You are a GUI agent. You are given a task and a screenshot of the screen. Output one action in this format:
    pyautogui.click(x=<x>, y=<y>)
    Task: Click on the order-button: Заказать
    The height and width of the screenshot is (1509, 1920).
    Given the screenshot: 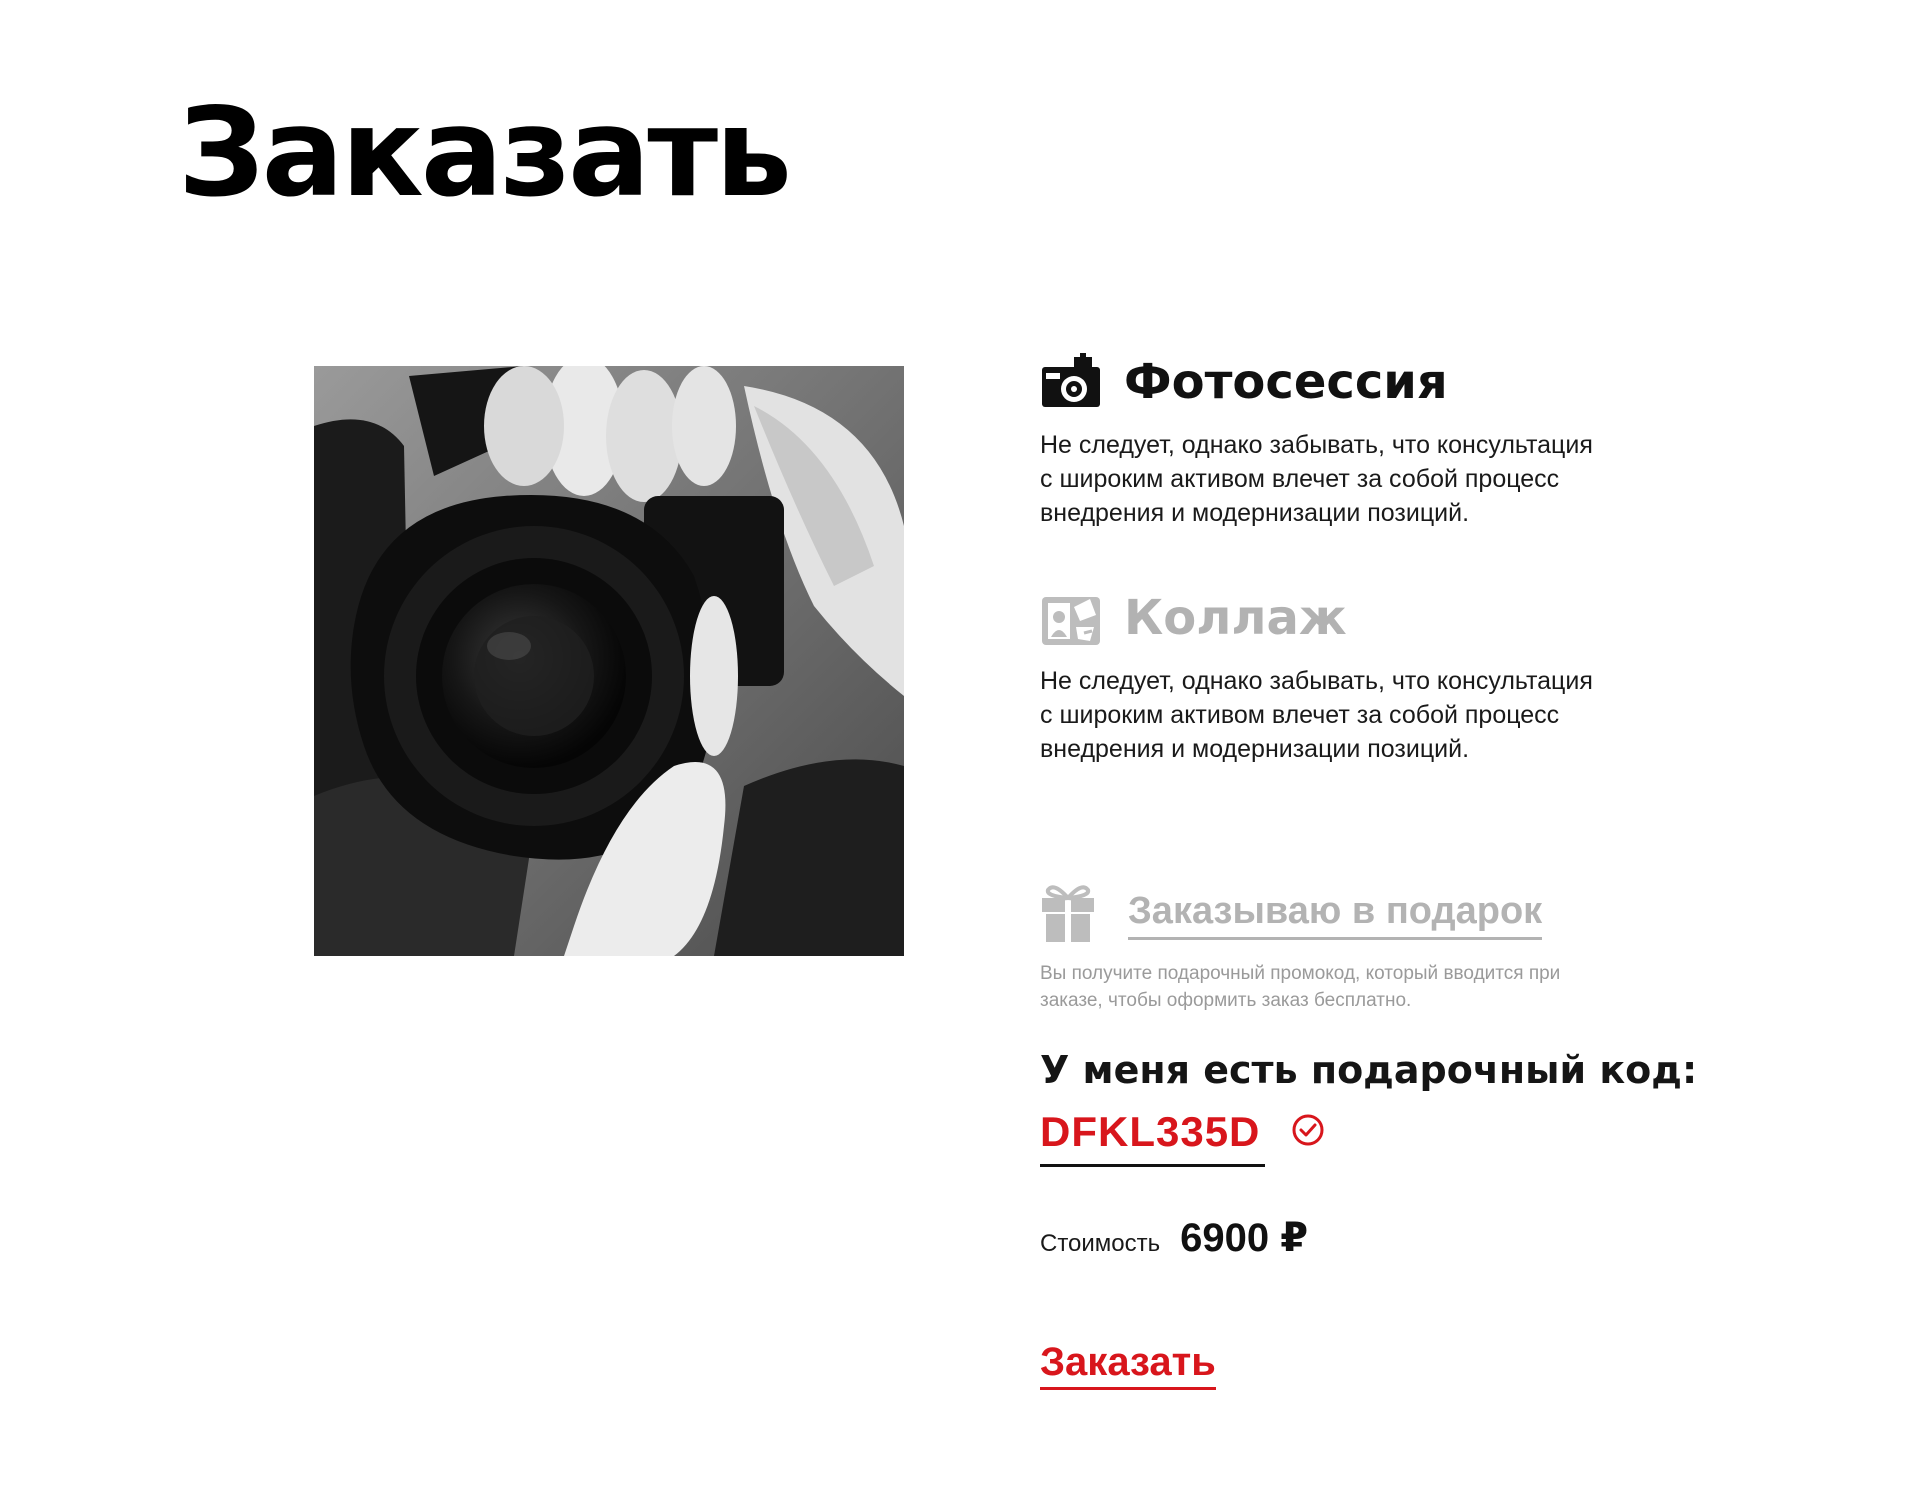 What is the action you would take?
    pyautogui.click(x=1128, y=1365)
    